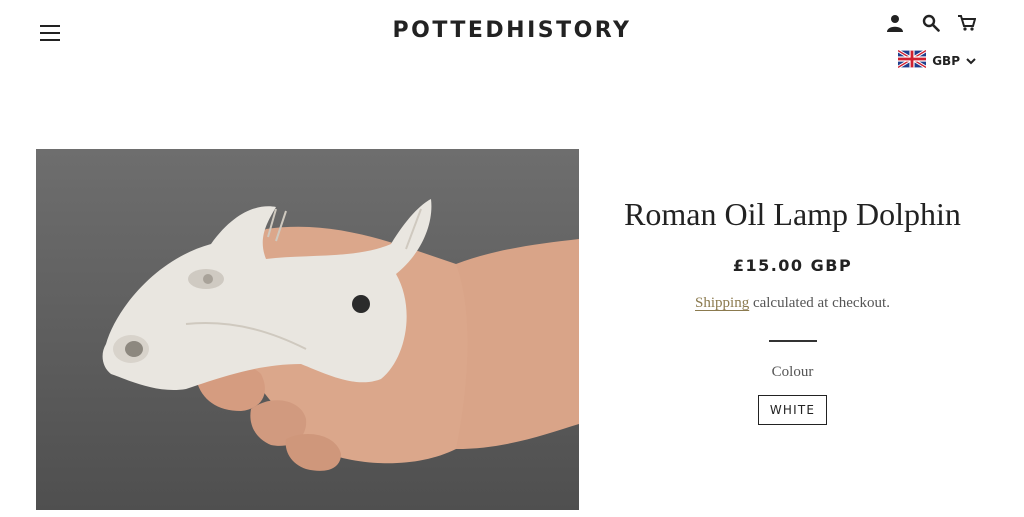 The height and width of the screenshot is (517, 1024). What do you see at coordinates (792, 341) in the screenshot?
I see `divider` at bounding box center [792, 341].